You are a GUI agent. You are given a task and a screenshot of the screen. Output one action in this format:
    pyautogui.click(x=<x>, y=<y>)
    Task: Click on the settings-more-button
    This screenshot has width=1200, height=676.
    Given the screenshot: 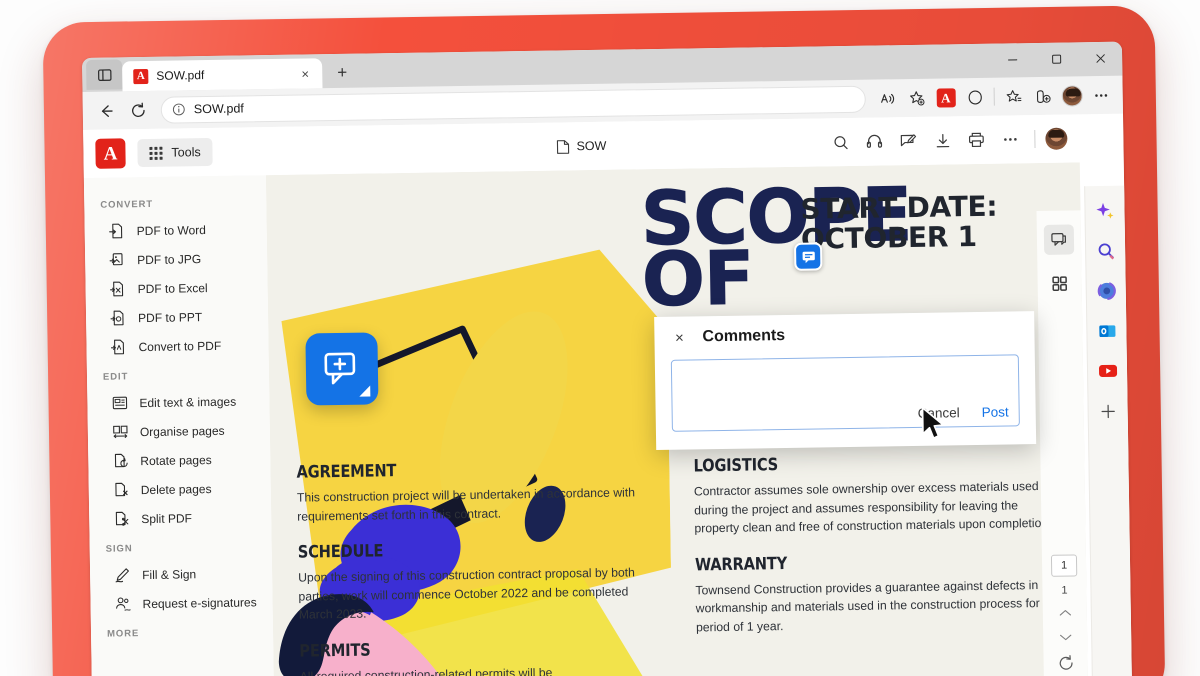 What is the action you would take?
    pyautogui.click(x=1100, y=95)
    